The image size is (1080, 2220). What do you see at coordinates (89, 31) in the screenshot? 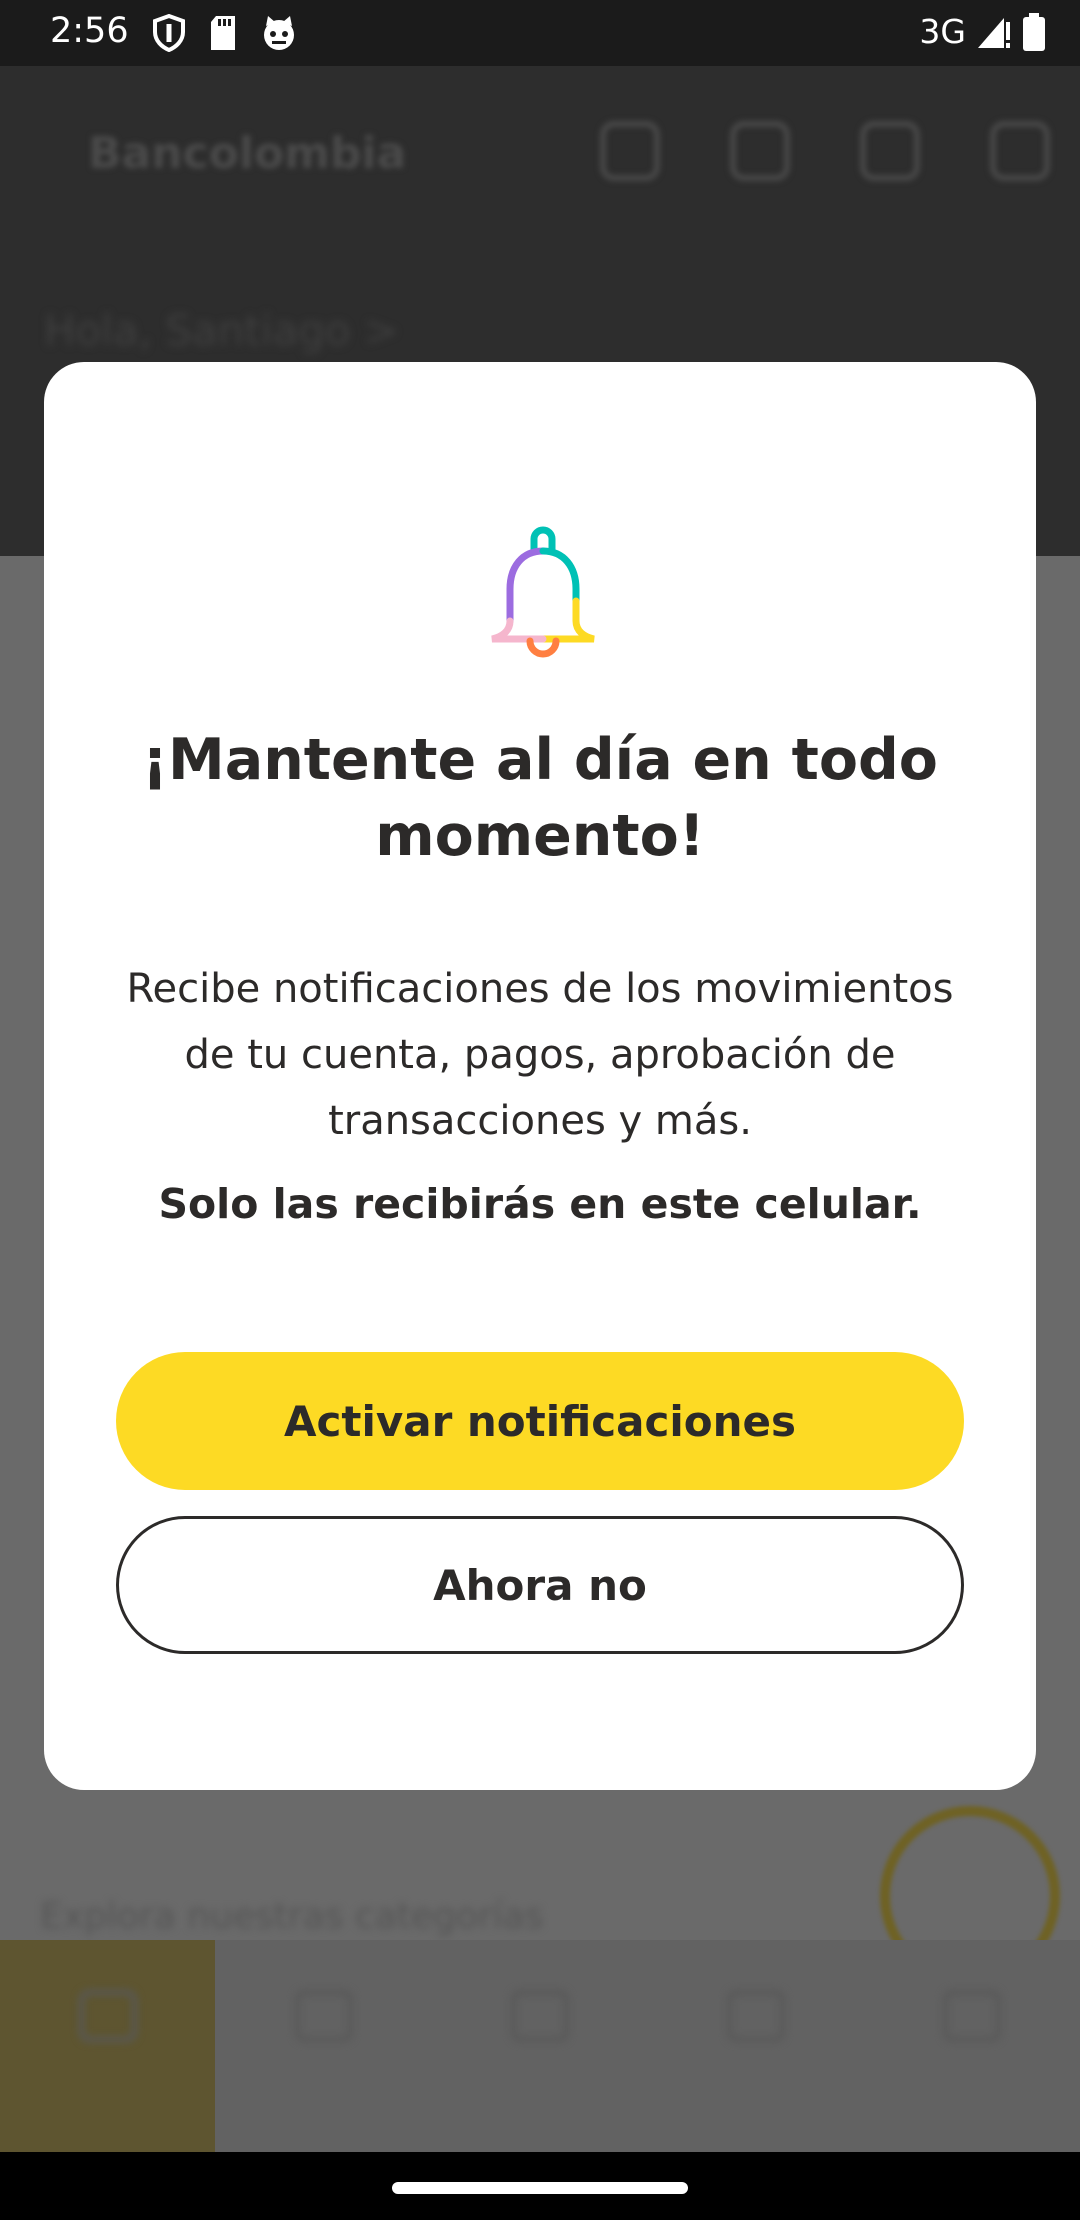
I see `status-time: 2:56` at bounding box center [89, 31].